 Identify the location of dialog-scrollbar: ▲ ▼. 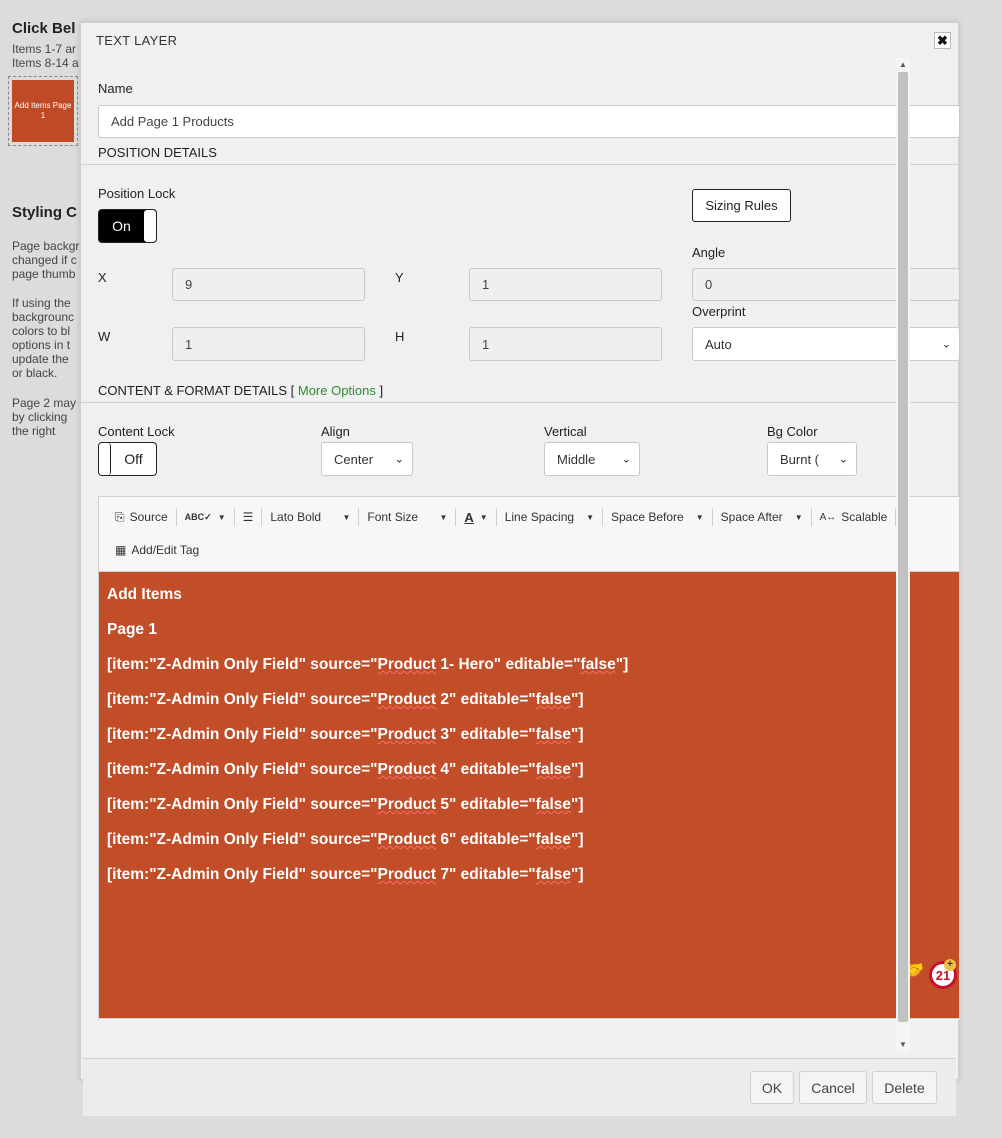
(903, 555).